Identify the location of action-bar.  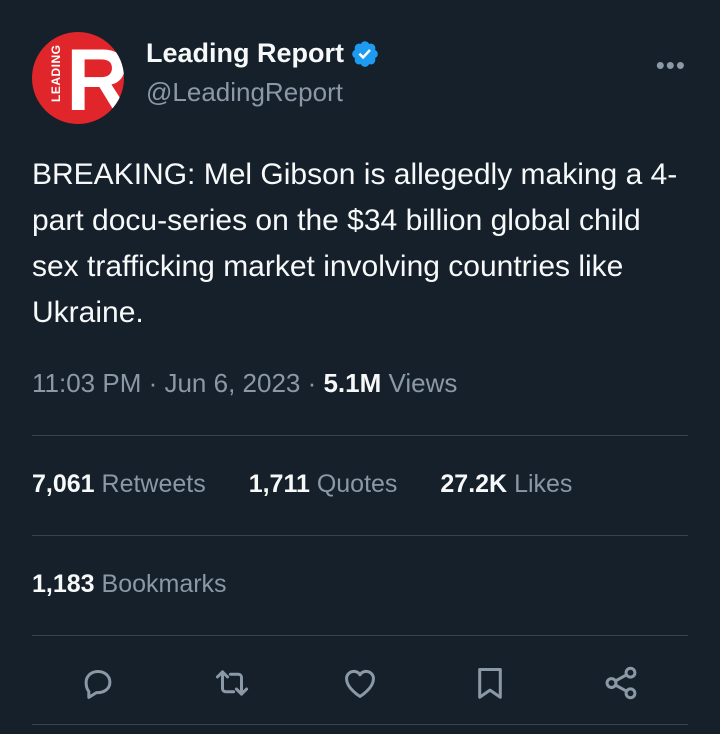
(360, 683).